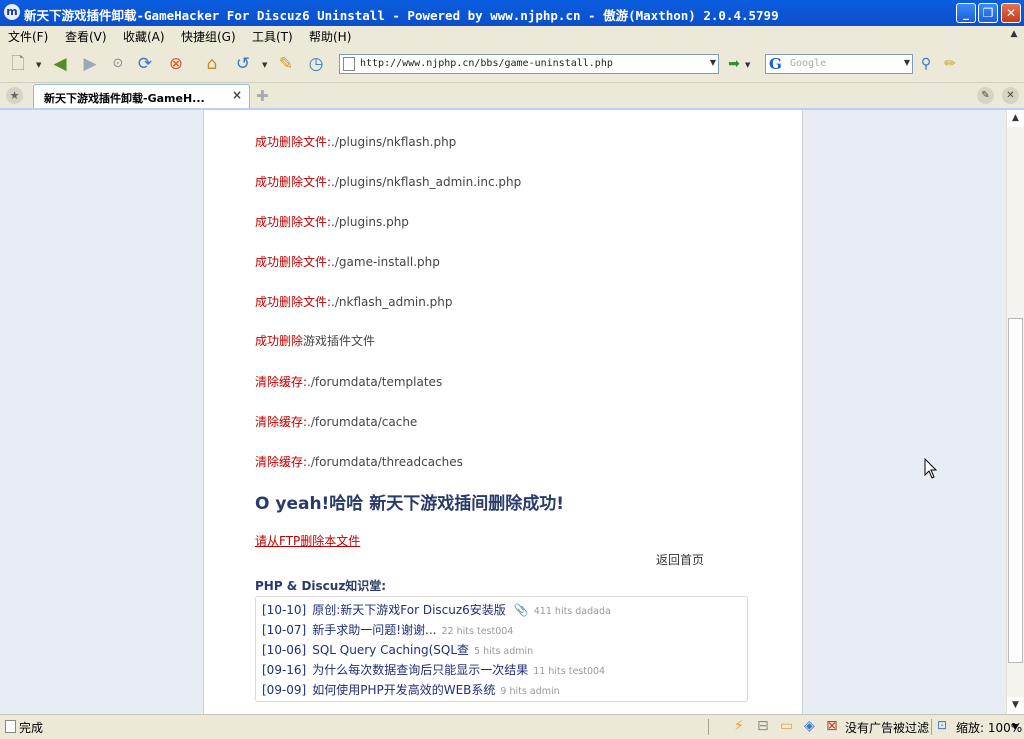  Describe the element at coordinates (433, 669) in the screenshot. I see `list-item: [09-16] 为什么每次数据查询后只能显示一次结果 11 hits test004` at that location.